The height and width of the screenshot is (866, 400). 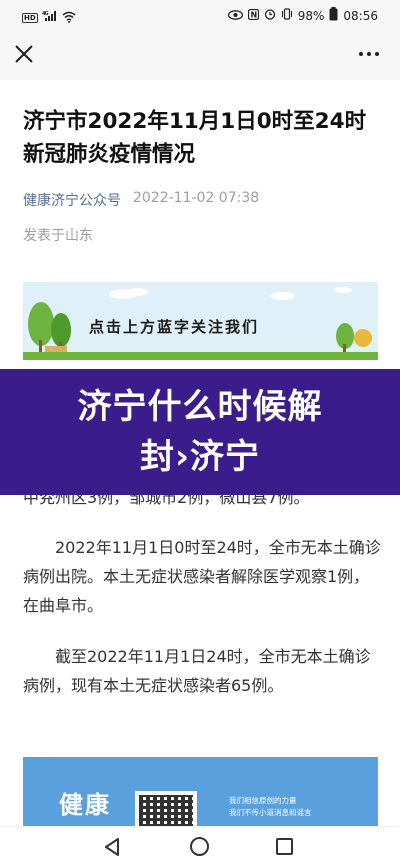 I want to click on overlay-headline: 济宁什么时候解封›济宁, so click(x=200, y=432).